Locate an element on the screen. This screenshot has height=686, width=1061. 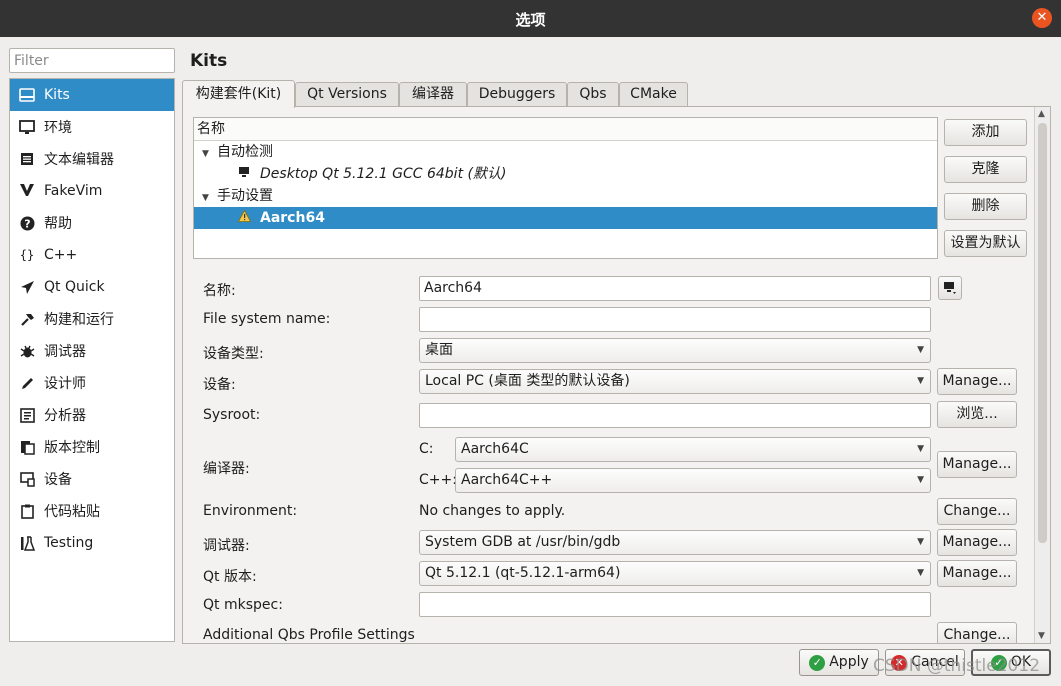
environment-value: No changes to apply. is located at coordinates (492, 511).